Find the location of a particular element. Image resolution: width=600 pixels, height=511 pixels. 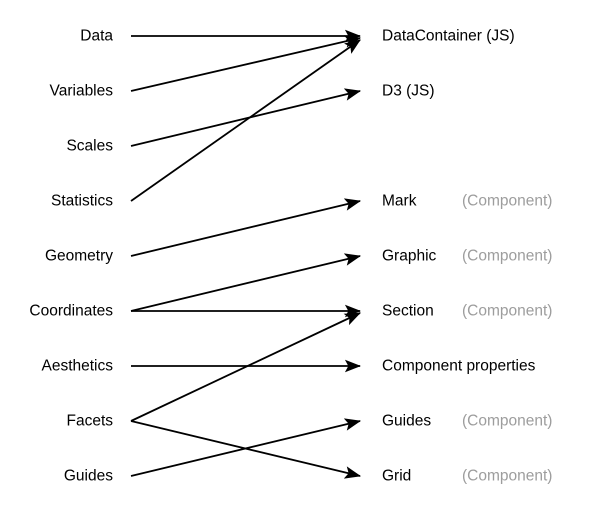

right-note-graphic: (Component) is located at coordinates (507, 256).